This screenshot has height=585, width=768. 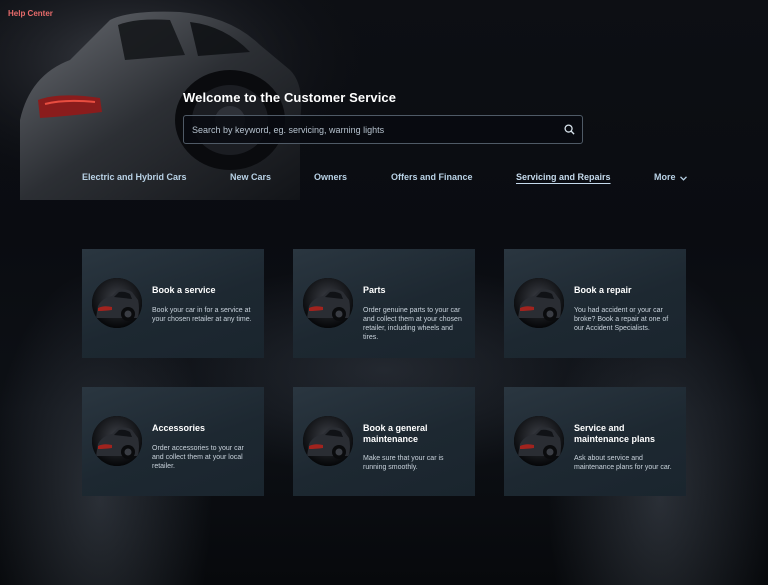 What do you see at coordinates (432, 177) in the screenshot?
I see `nav-item-offers-finance: Offers and Finance` at bounding box center [432, 177].